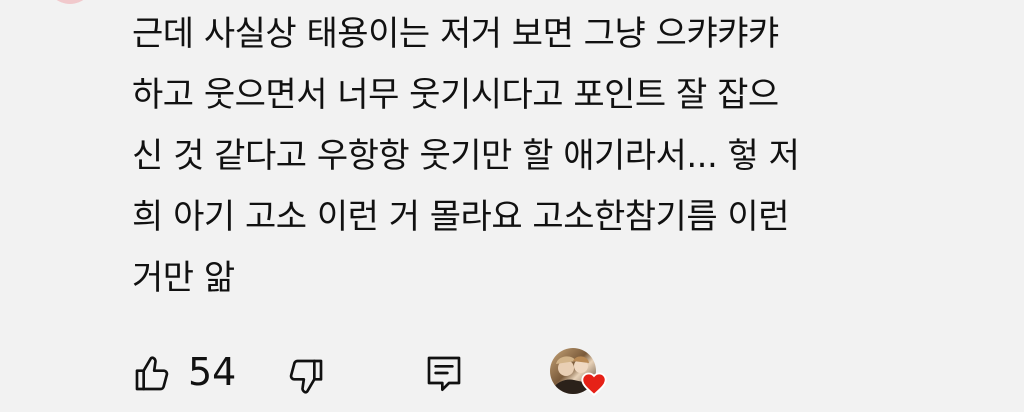 The width and height of the screenshot is (1024, 412). Describe the element at coordinates (580, 374) in the screenshot. I see `creator-heart` at that location.